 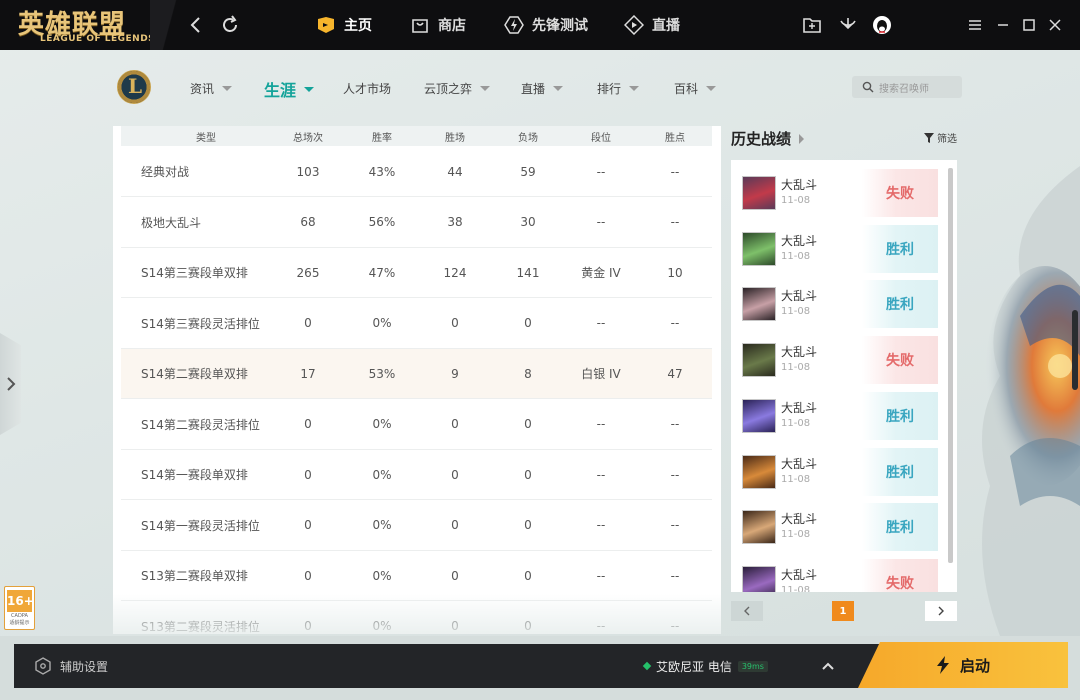 What do you see at coordinates (528, 373) in the screenshot?
I see `row-value: 8` at bounding box center [528, 373].